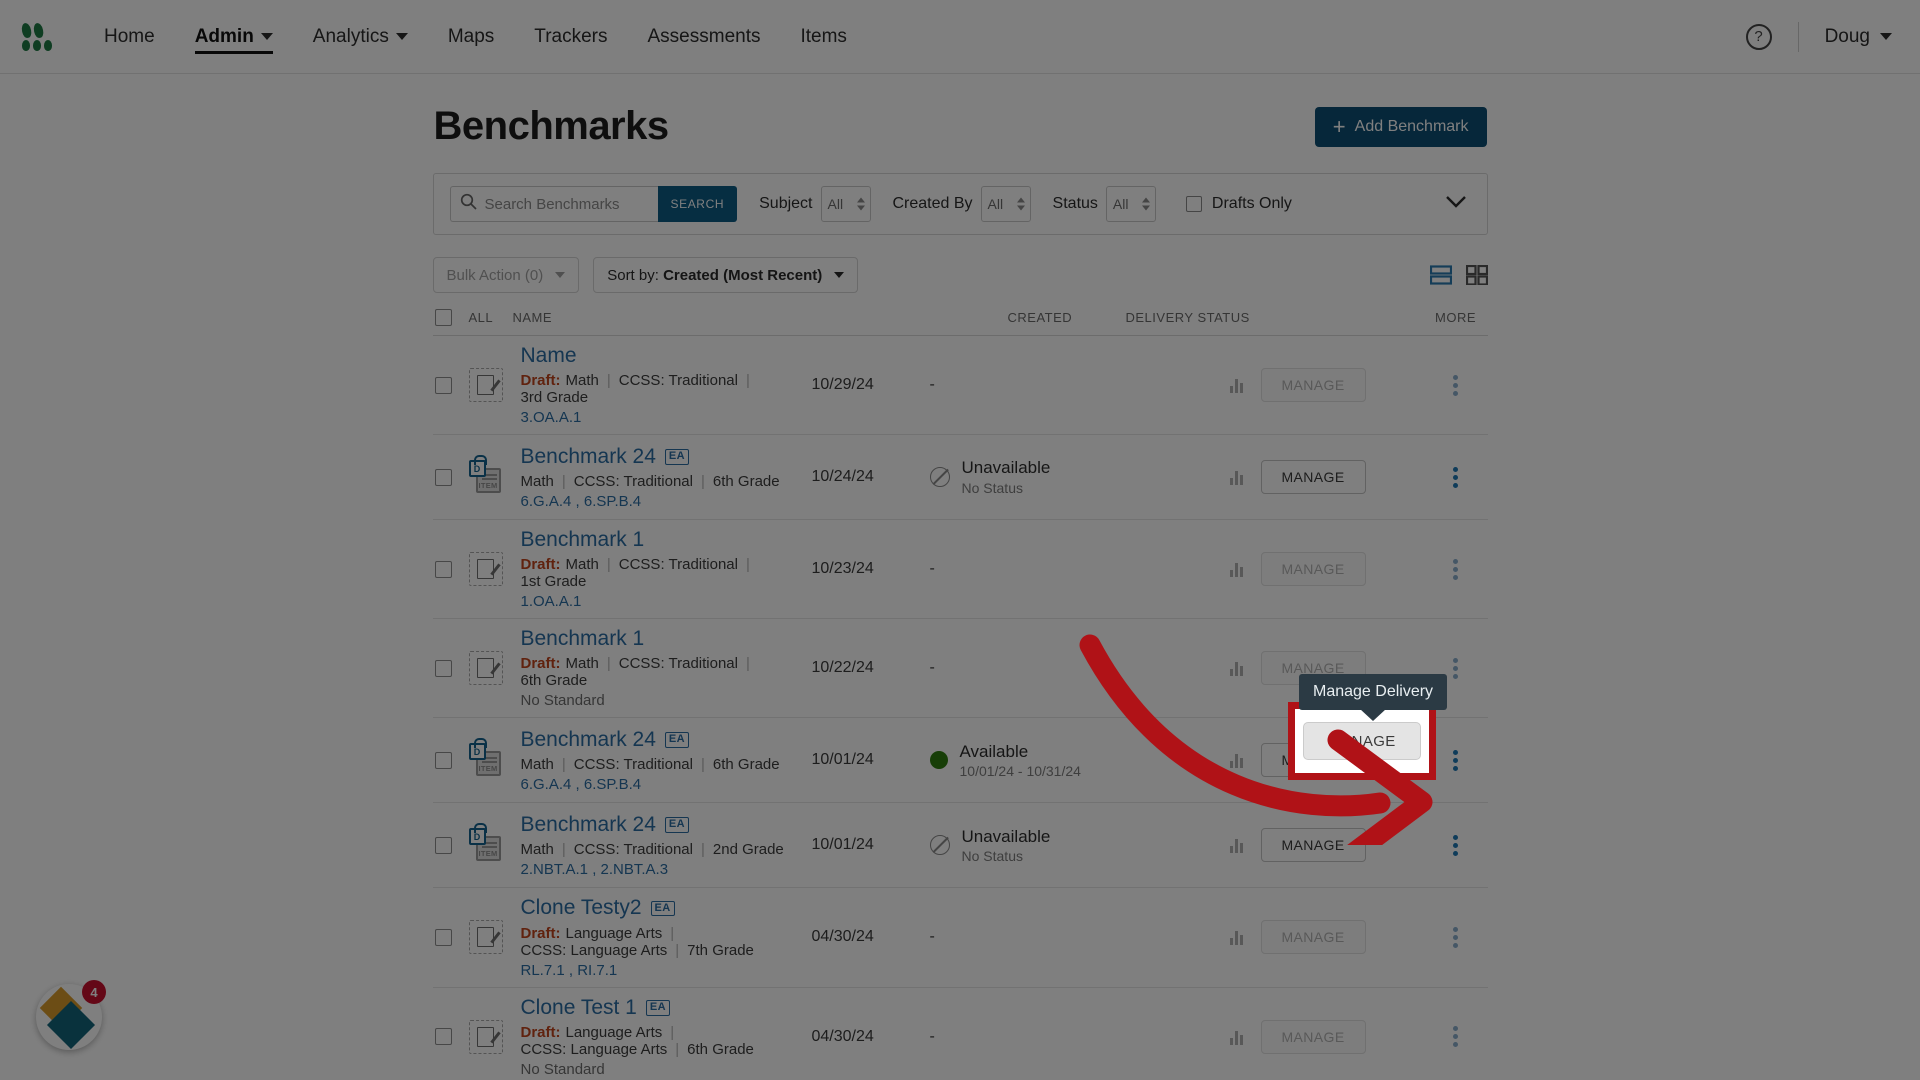 The image size is (1920, 1080). Describe the element at coordinates (506, 275) in the screenshot. I see `bulk-action-button: Bulk Action (0)` at that location.